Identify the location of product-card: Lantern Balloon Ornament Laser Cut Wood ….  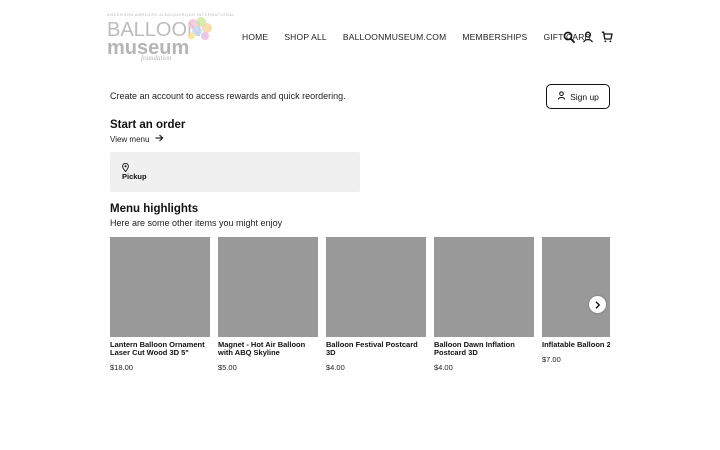
(160, 304).